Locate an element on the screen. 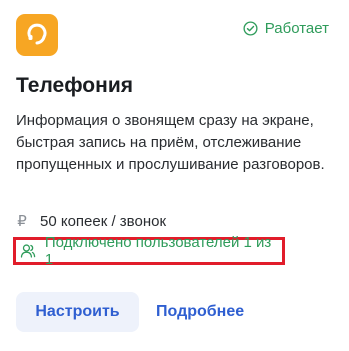  status-badge: Работает is located at coordinates (286, 28).